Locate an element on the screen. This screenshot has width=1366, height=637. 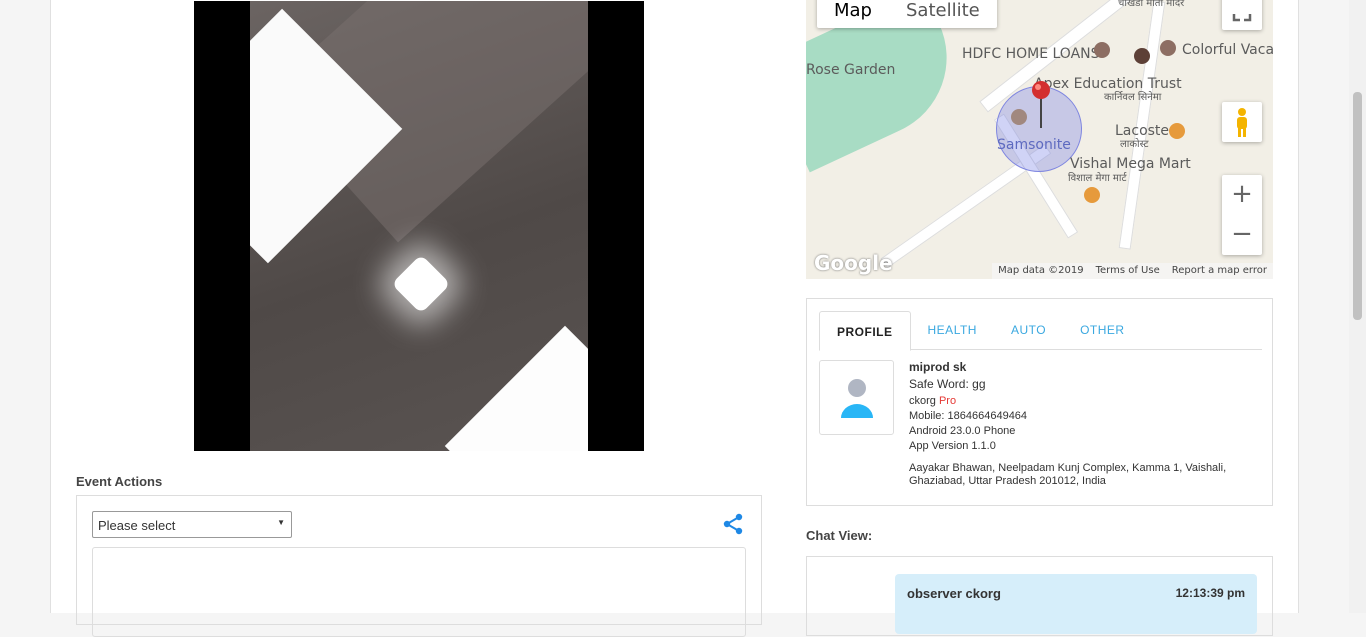
chat-message-sender: observer ckorg is located at coordinates (954, 593).